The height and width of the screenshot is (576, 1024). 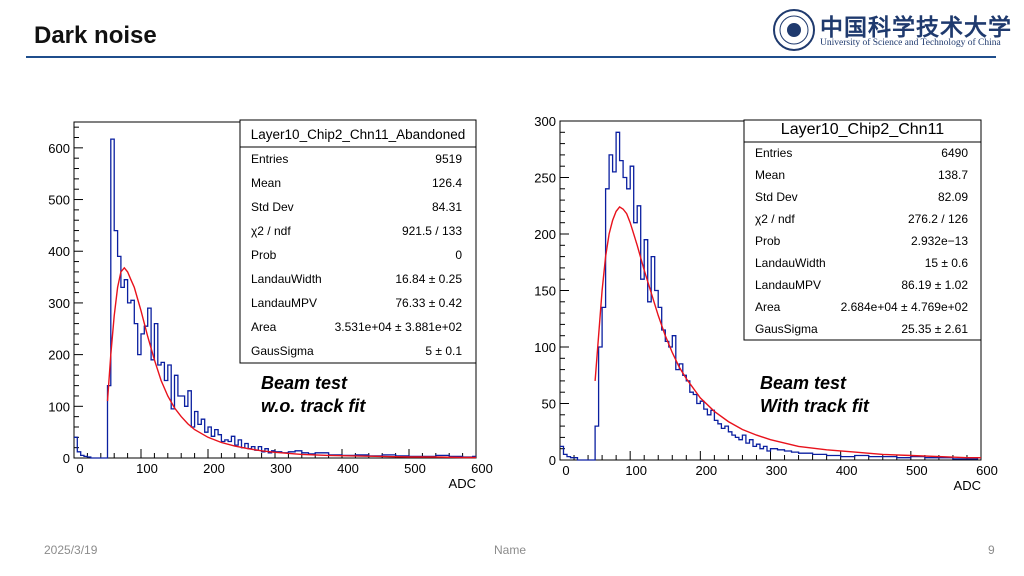 What do you see at coordinates (788, 285) in the screenshot?
I see `stats-label: LandauMPV` at bounding box center [788, 285].